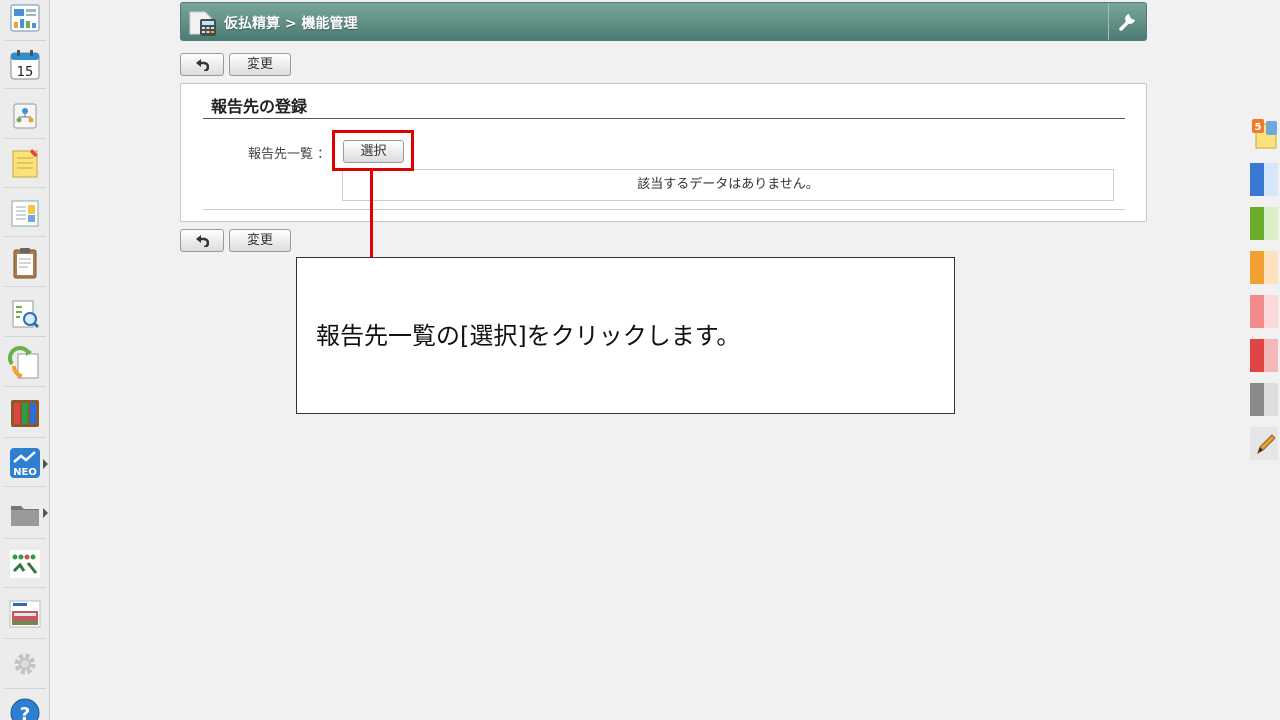 The width and height of the screenshot is (1280, 720). Describe the element at coordinates (1264, 223) in the screenshot. I see `green-tab` at that location.